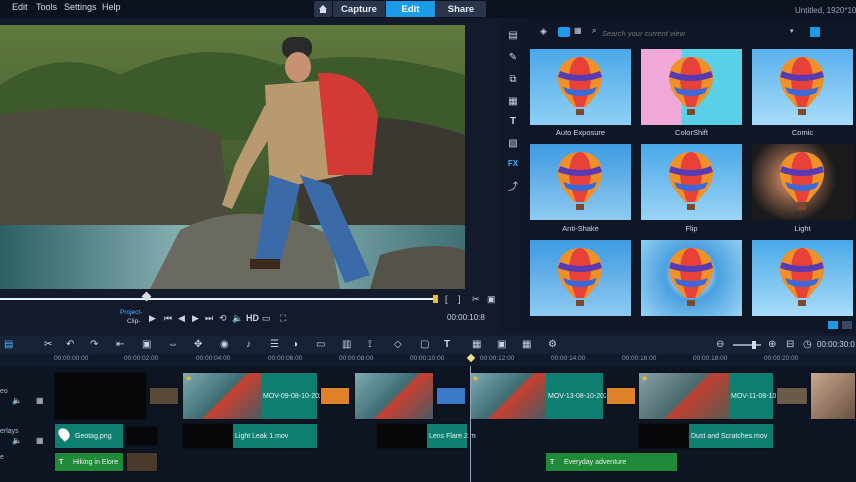 Image resolution: width=856 pixels, height=482 pixels. What do you see at coordinates (564, 32) in the screenshot?
I see `view-toggle-icon` at bounding box center [564, 32].